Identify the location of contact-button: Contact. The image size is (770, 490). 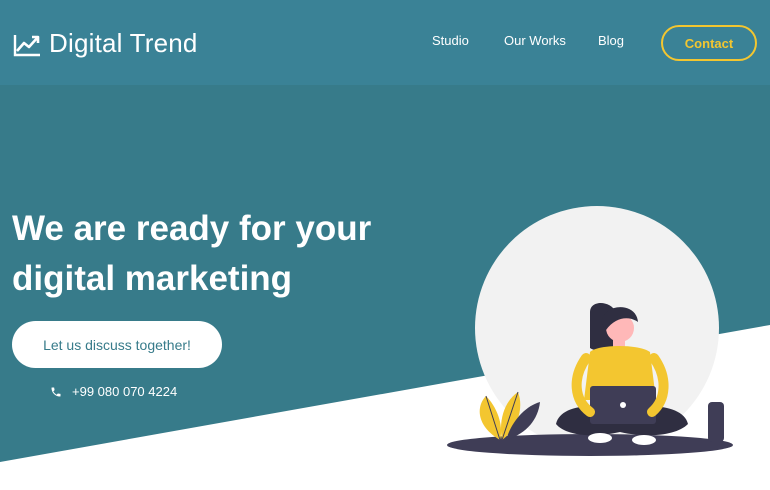
(709, 43).